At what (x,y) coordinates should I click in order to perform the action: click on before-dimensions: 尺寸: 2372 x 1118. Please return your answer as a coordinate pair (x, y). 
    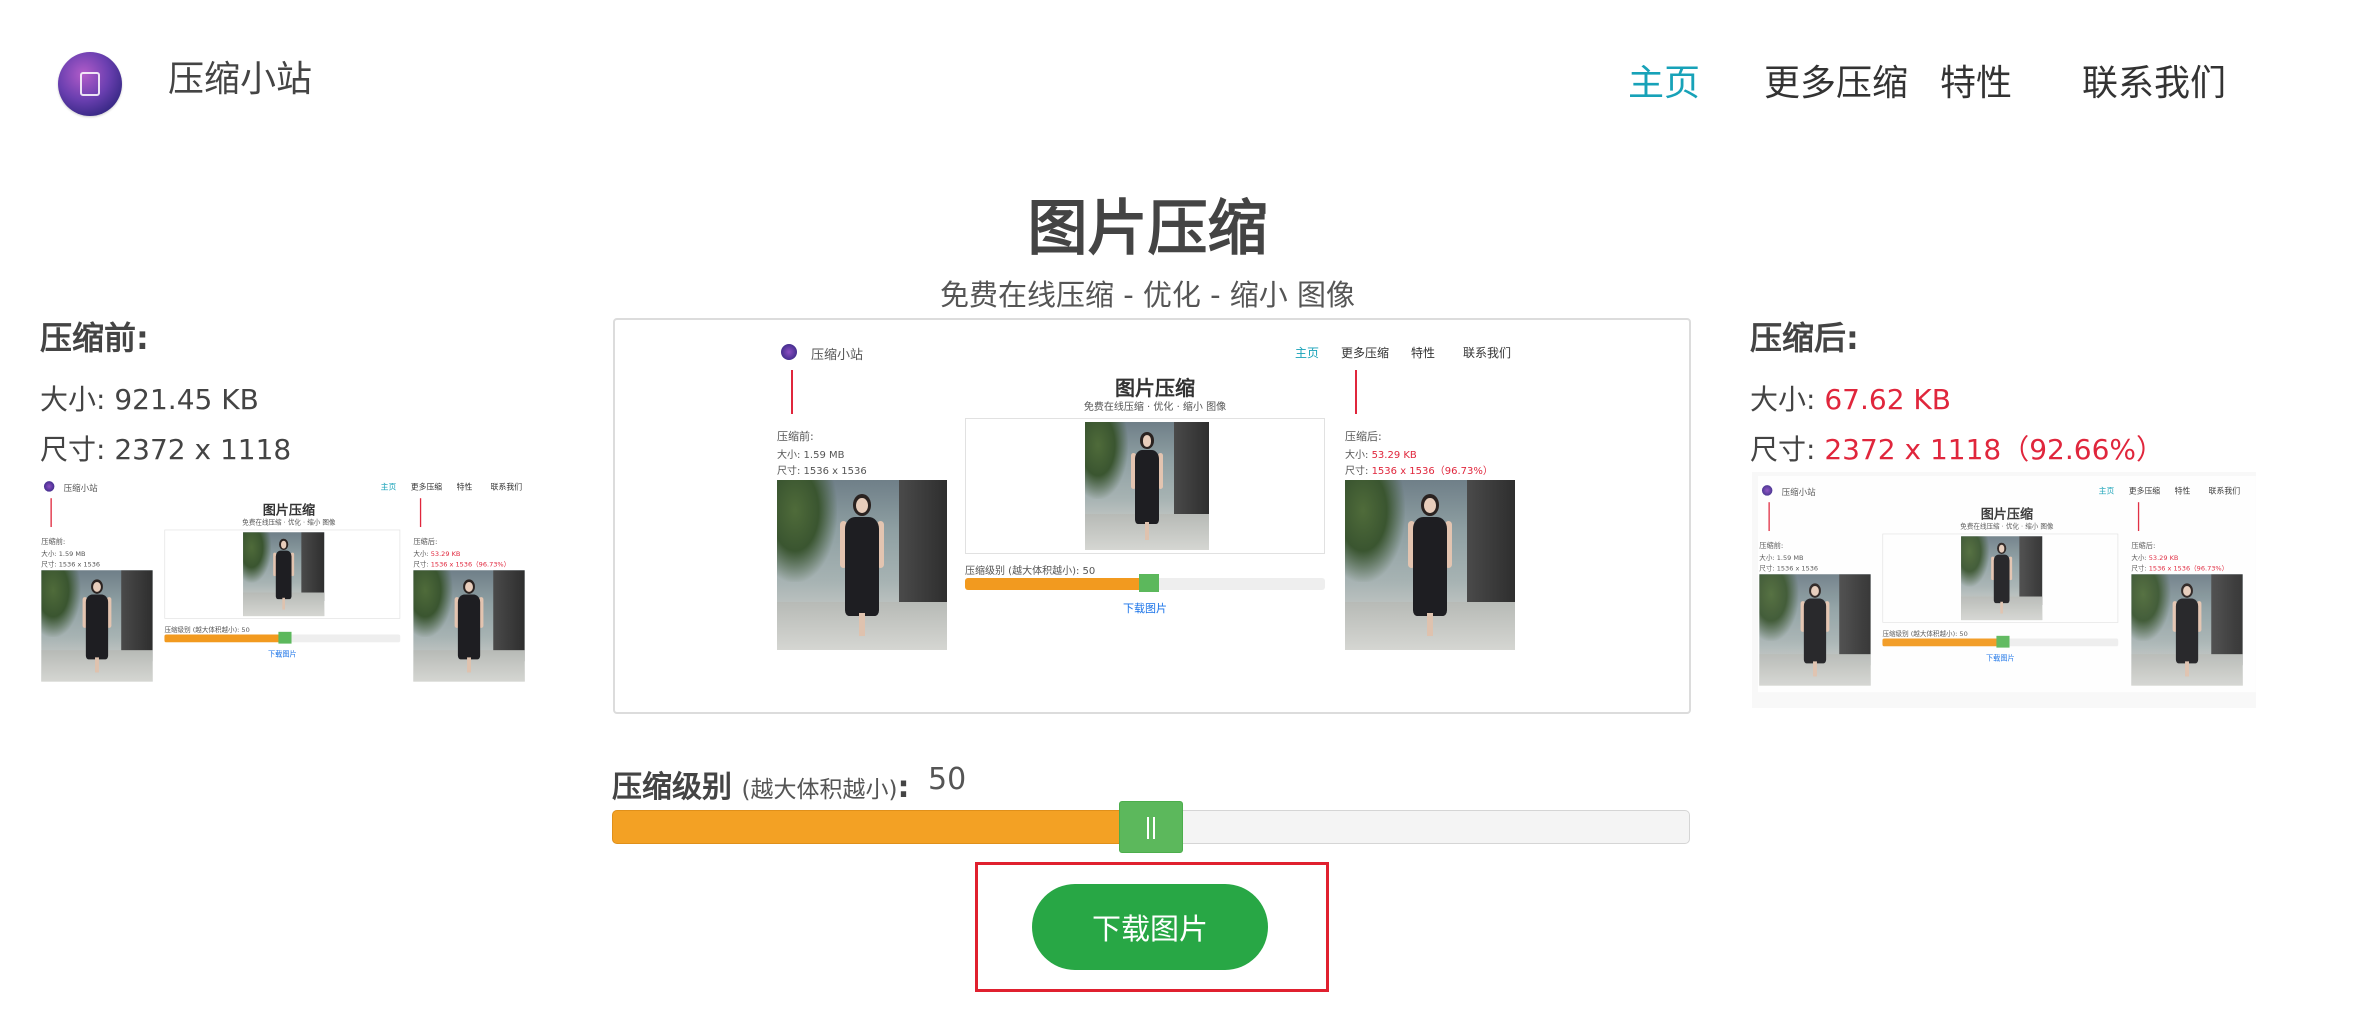
    Looking at the image, I should click on (165, 448).